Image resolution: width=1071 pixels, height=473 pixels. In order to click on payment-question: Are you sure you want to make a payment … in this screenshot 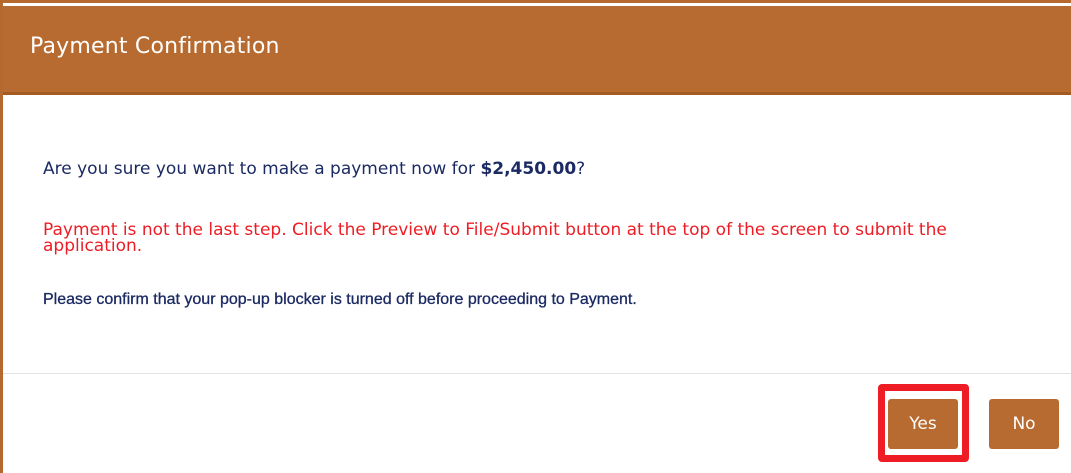, I will do `click(314, 169)`.